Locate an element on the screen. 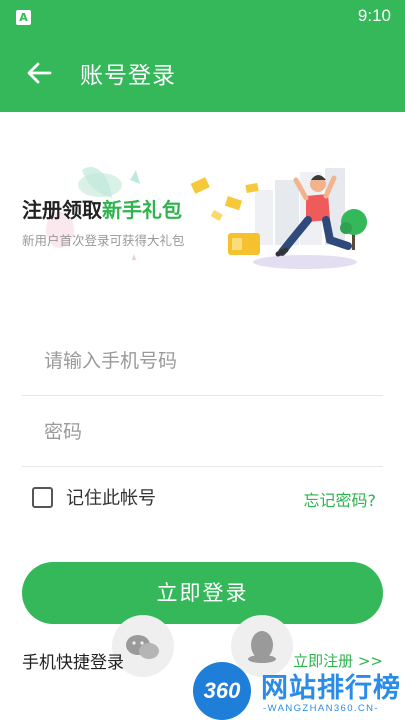 This screenshot has height=720, width=405. watermark: 360 网站排行榜 -WANGZHAN360.CN- is located at coordinates (299, 688).